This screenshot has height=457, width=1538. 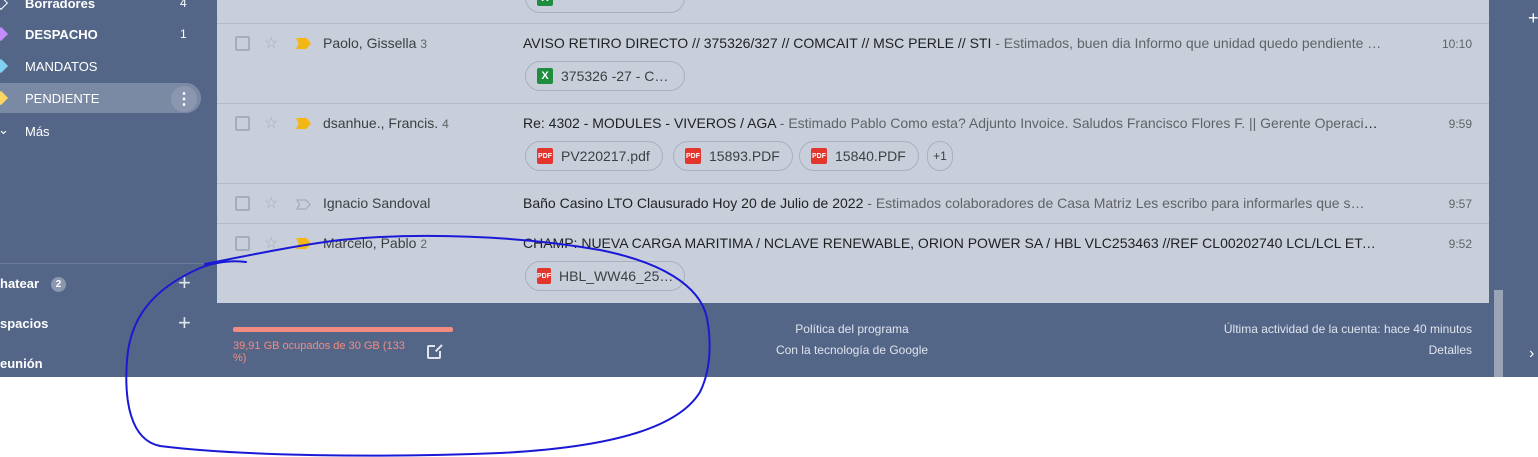 I want to click on attachment-name: 15893.PDF, so click(x=744, y=156).